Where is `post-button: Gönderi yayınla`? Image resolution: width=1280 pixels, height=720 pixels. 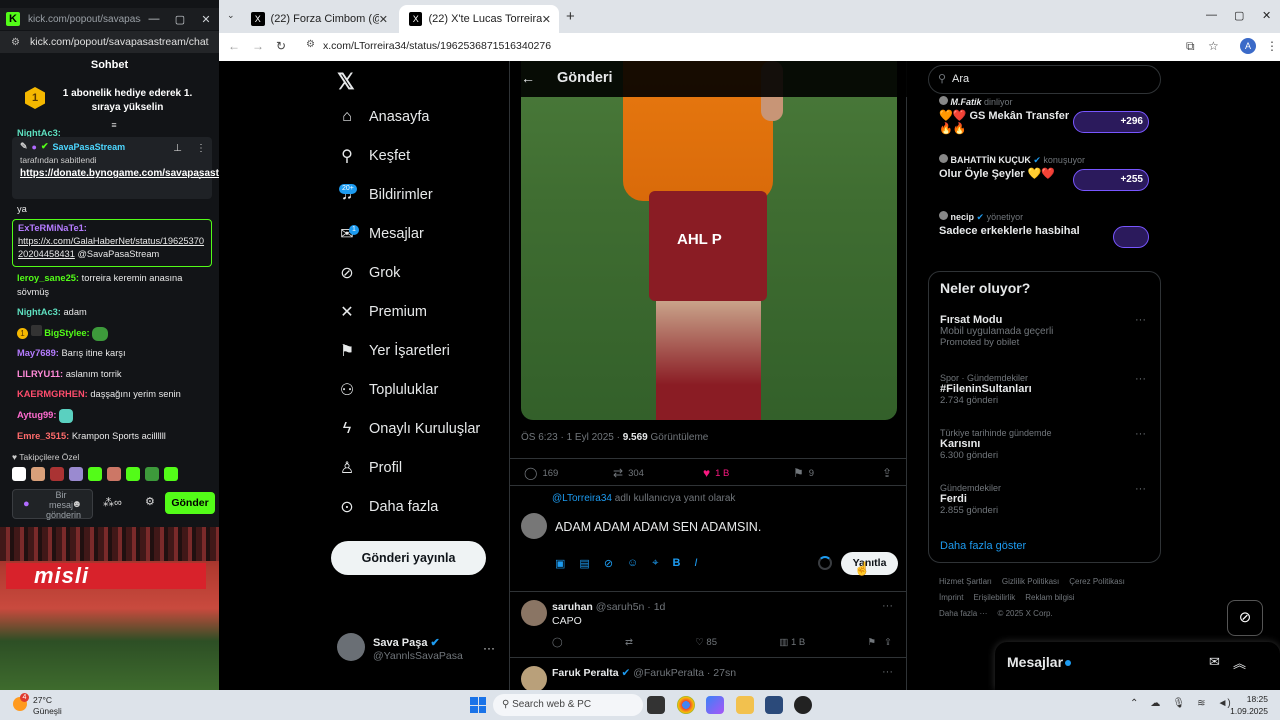
post-button: Gönderi yayınla is located at coordinates (408, 558).